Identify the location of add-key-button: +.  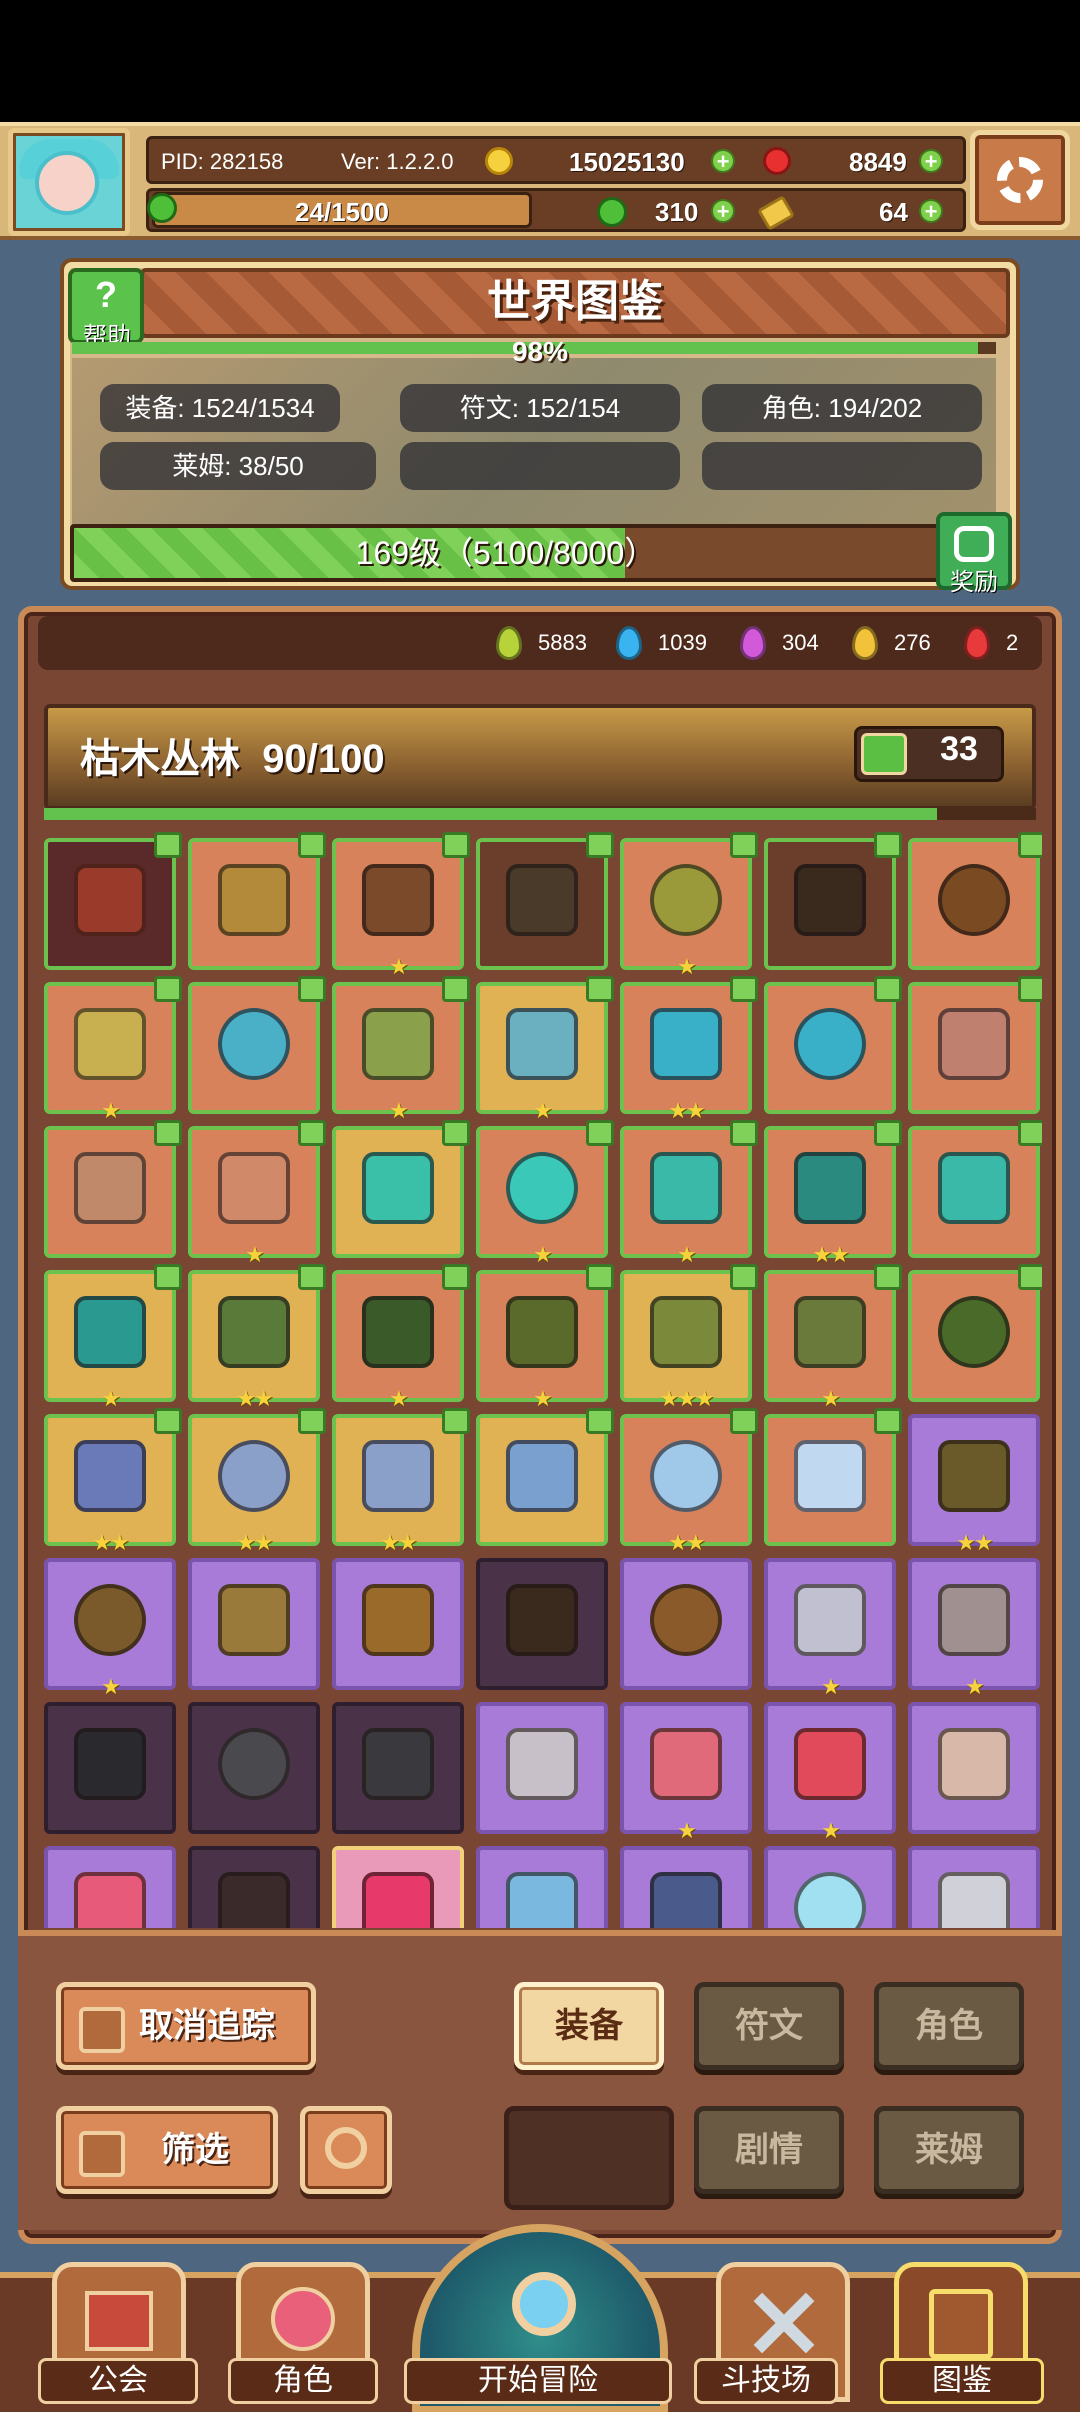
(931, 211).